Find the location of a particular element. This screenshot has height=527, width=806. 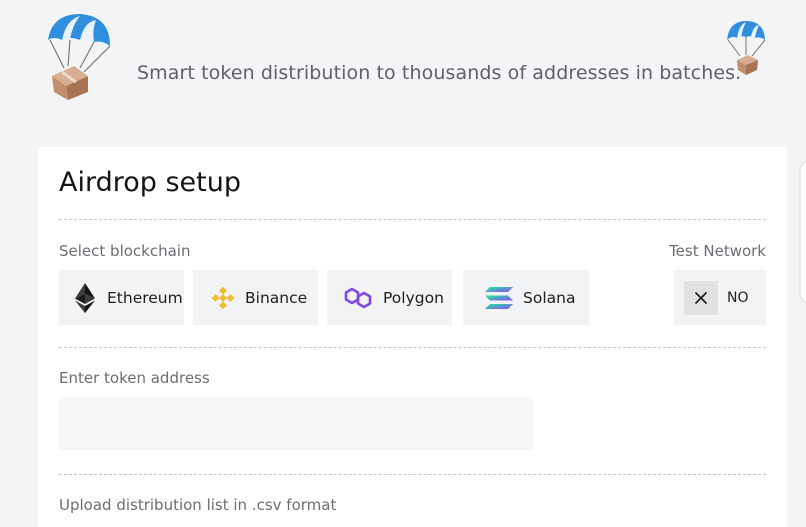

chain-label: Polygon is located at coordinates (413, 297).